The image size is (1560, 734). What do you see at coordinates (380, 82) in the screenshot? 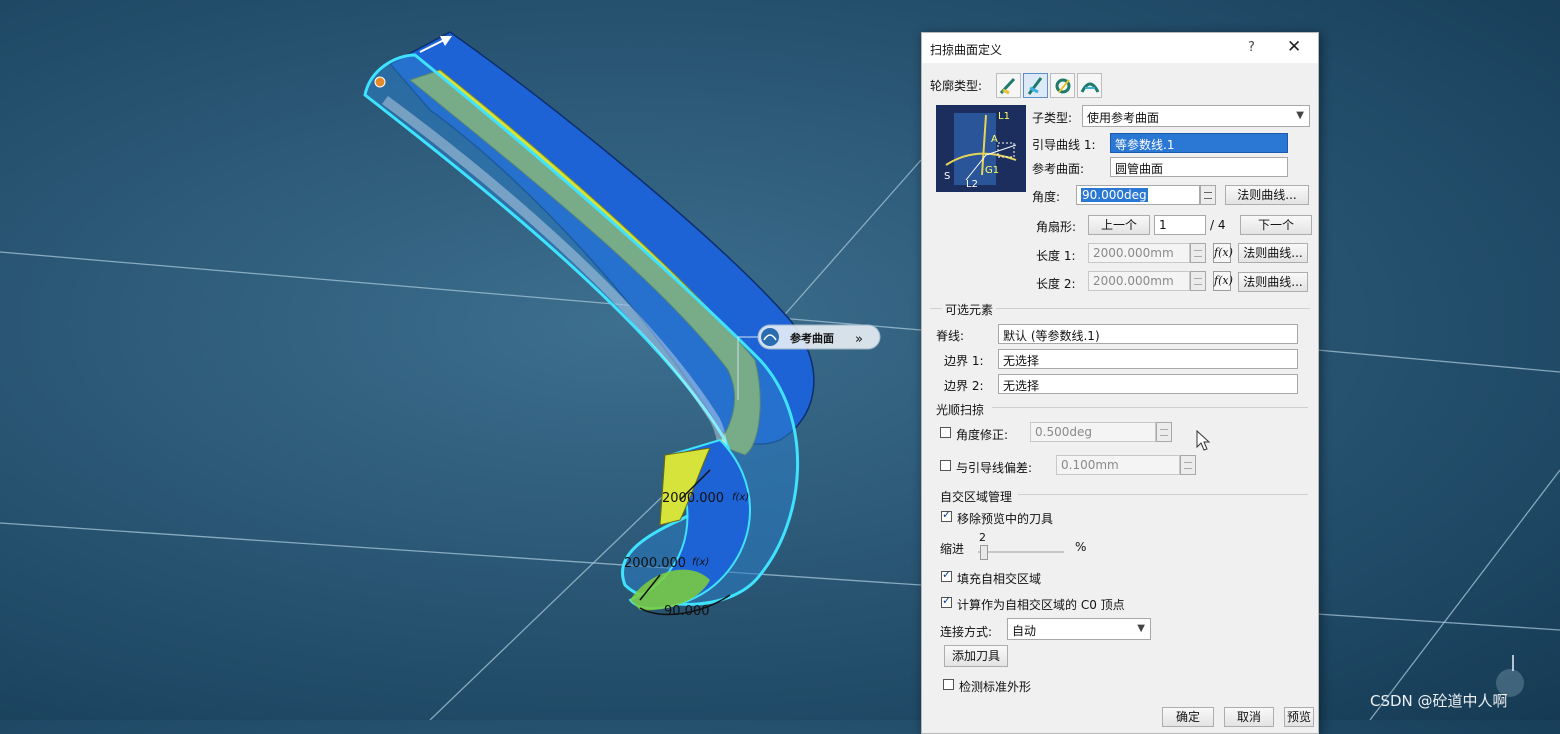
I see `start-point-marker` at bounding box center [380, 82].